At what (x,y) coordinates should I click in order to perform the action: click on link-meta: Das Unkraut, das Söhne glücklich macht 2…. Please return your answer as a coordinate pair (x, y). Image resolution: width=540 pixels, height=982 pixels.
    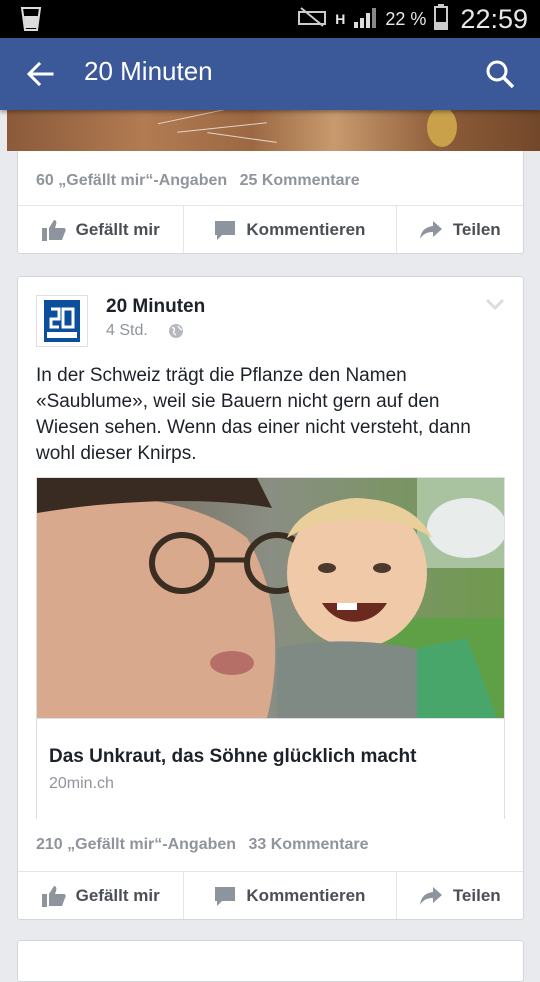
    Looking at the image, I should click on (270, 768).